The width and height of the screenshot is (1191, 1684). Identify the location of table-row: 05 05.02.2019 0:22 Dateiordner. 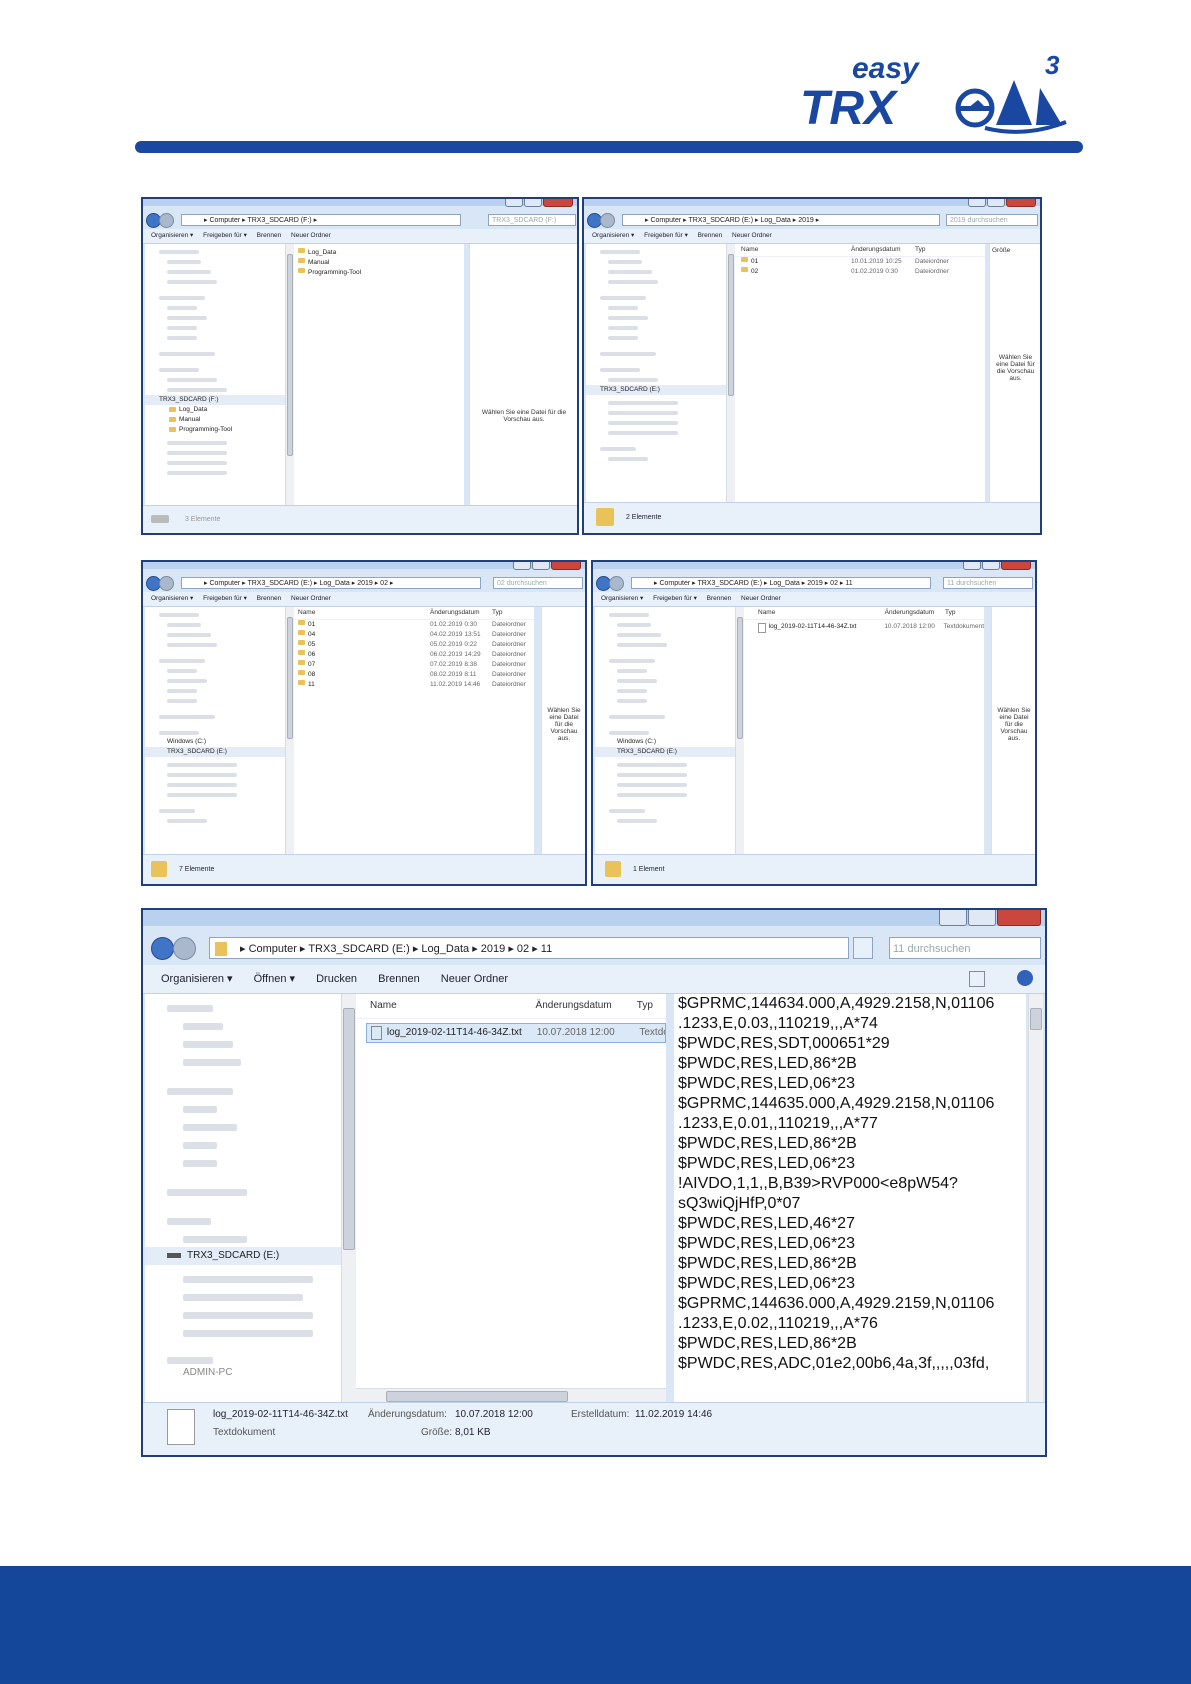
(414, 645).